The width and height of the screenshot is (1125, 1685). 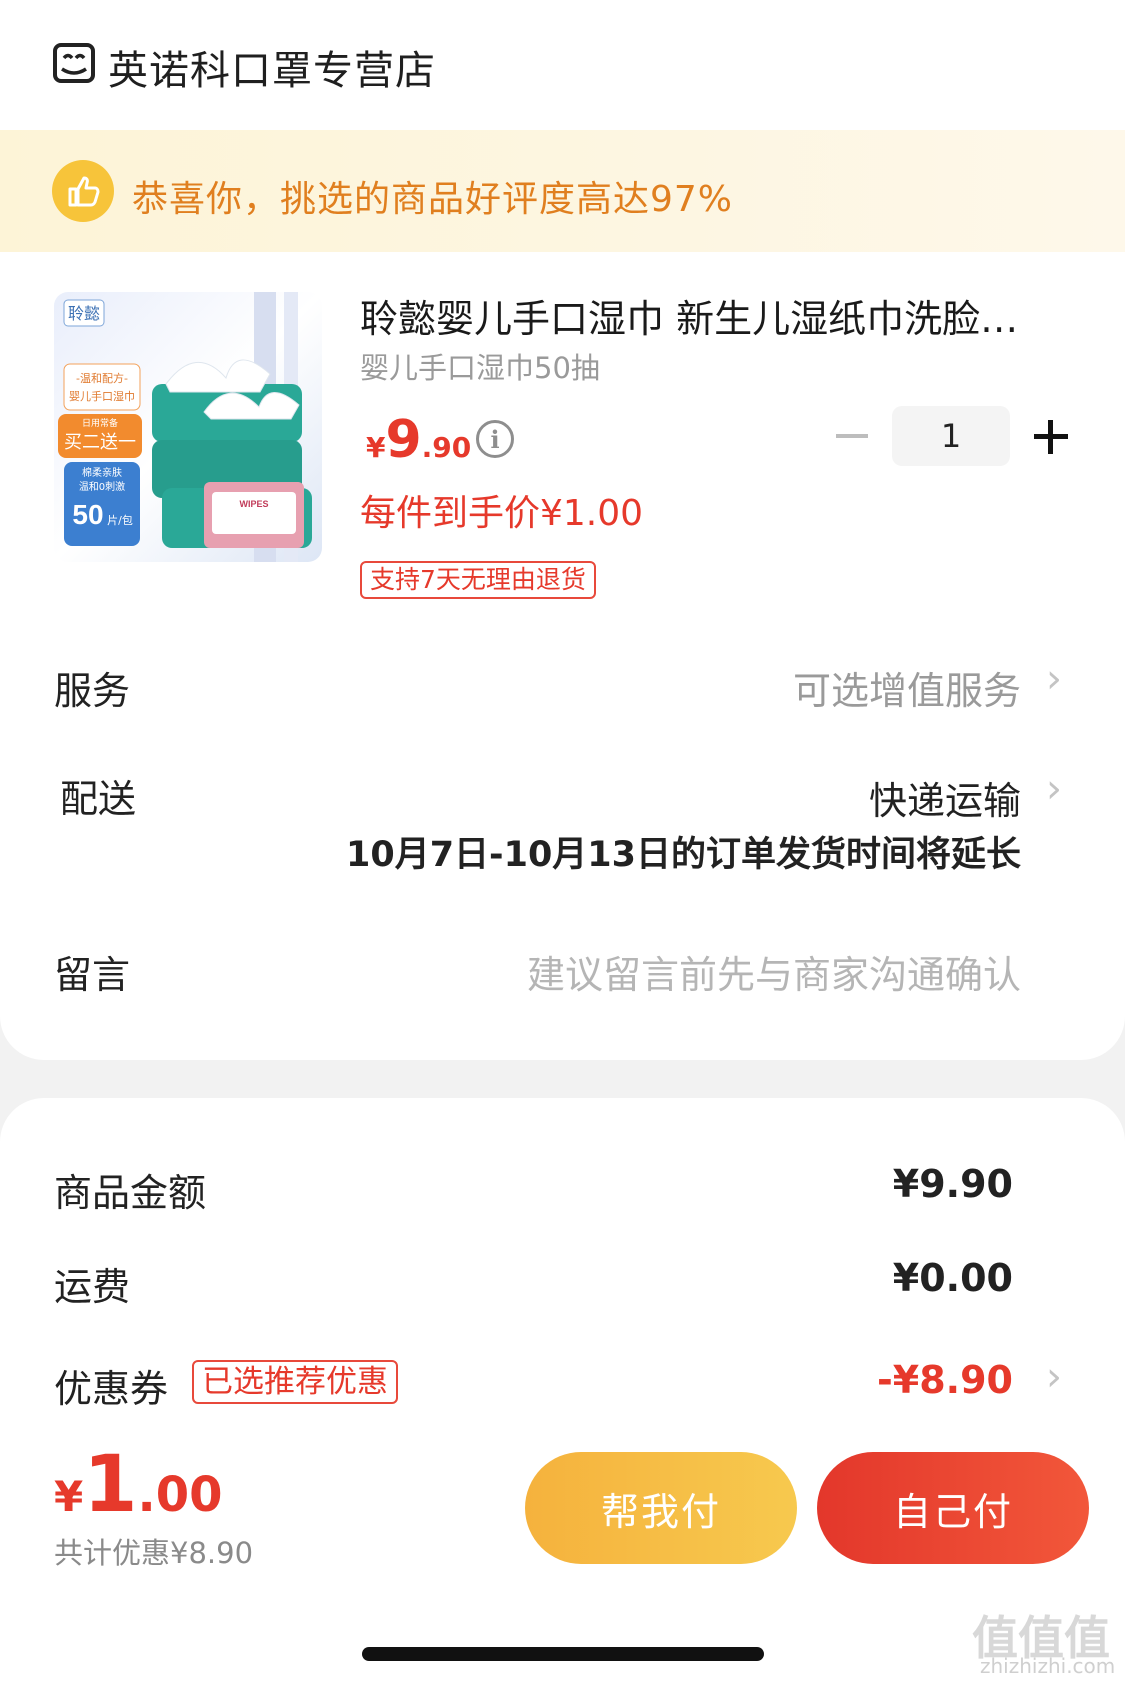 I want to click on quantity-field: 1, so click(x=951, y=436).